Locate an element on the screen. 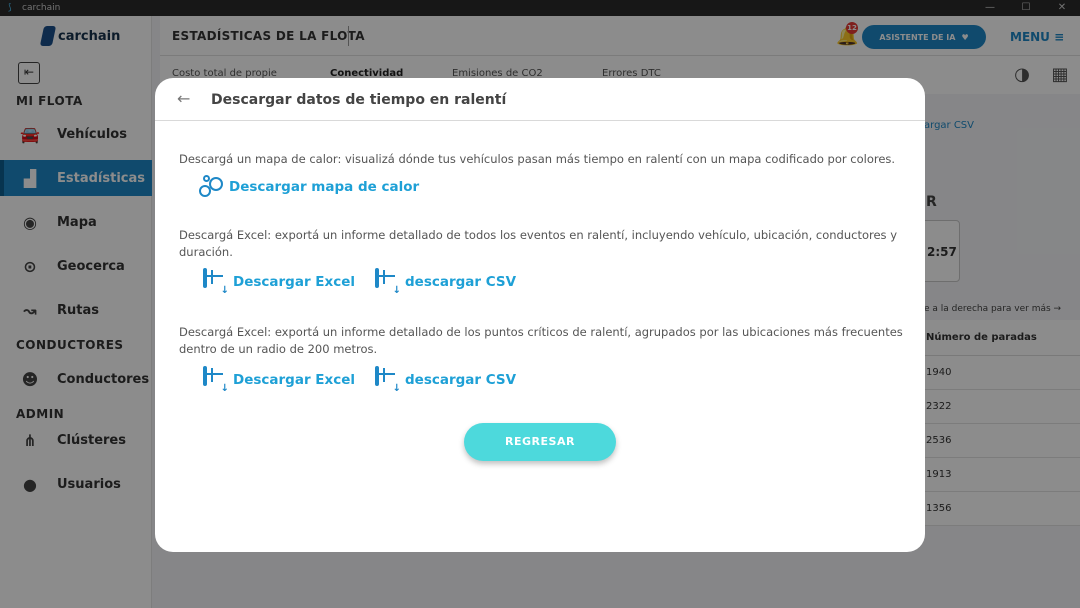 The width and height of the screenshot is (1080, 608). download-heatmap-label: Descargar mapa de calor is located at coordinates (324, 187).